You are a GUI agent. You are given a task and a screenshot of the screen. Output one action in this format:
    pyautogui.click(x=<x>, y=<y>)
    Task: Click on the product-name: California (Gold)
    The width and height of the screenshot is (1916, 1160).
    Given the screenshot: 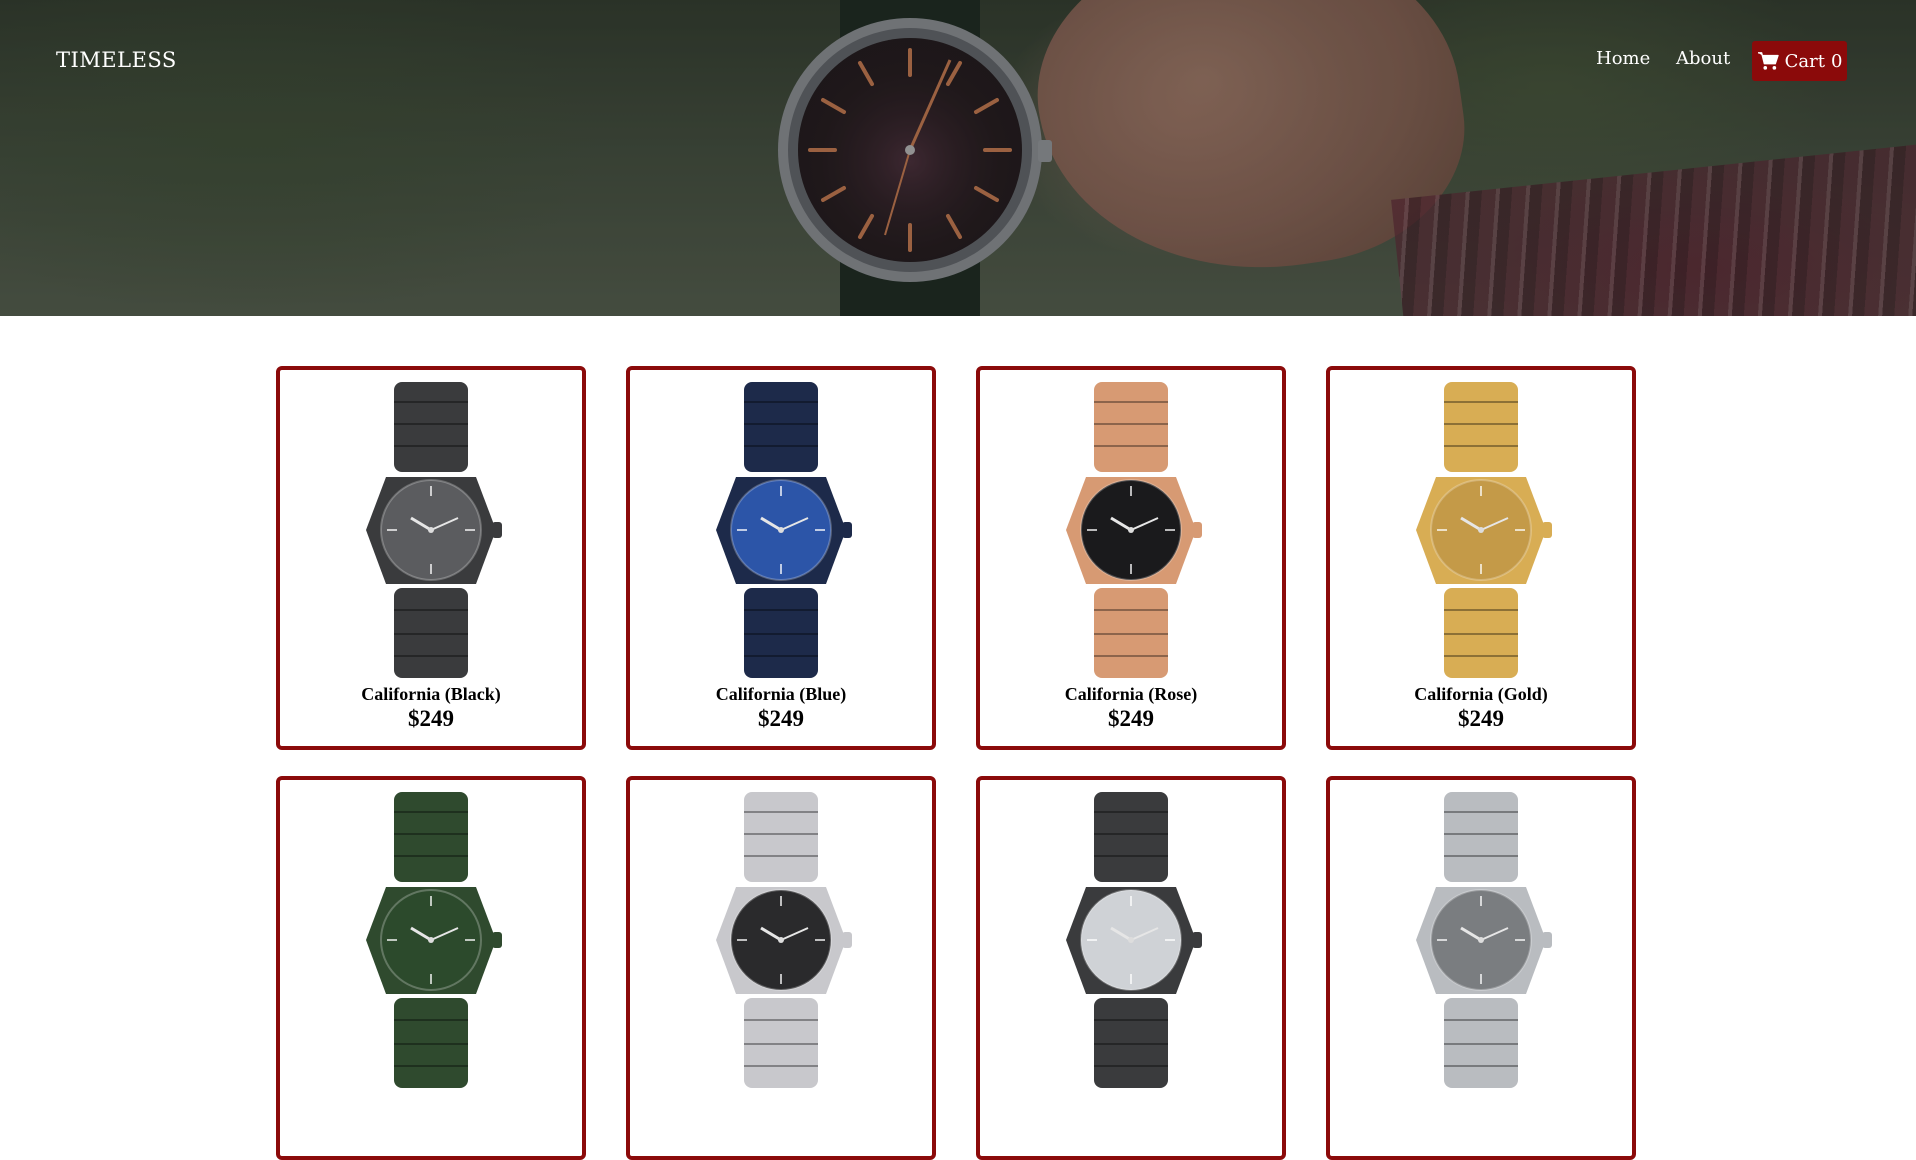 What is the action you would take?
    pyautogui.click(x=1481, y=694)
    